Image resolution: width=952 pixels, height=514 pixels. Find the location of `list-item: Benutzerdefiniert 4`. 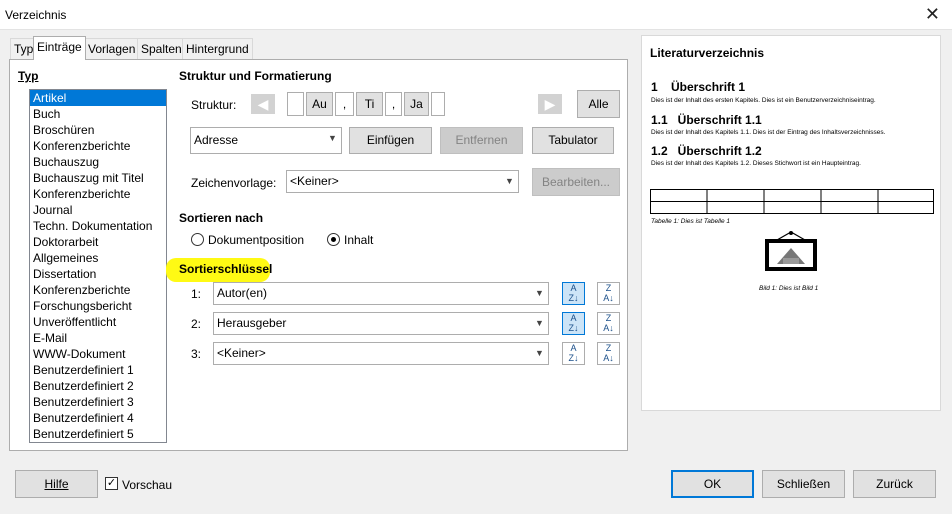

list-item: Benutzerdefiniert 4 is located at coordinates (98, 418).